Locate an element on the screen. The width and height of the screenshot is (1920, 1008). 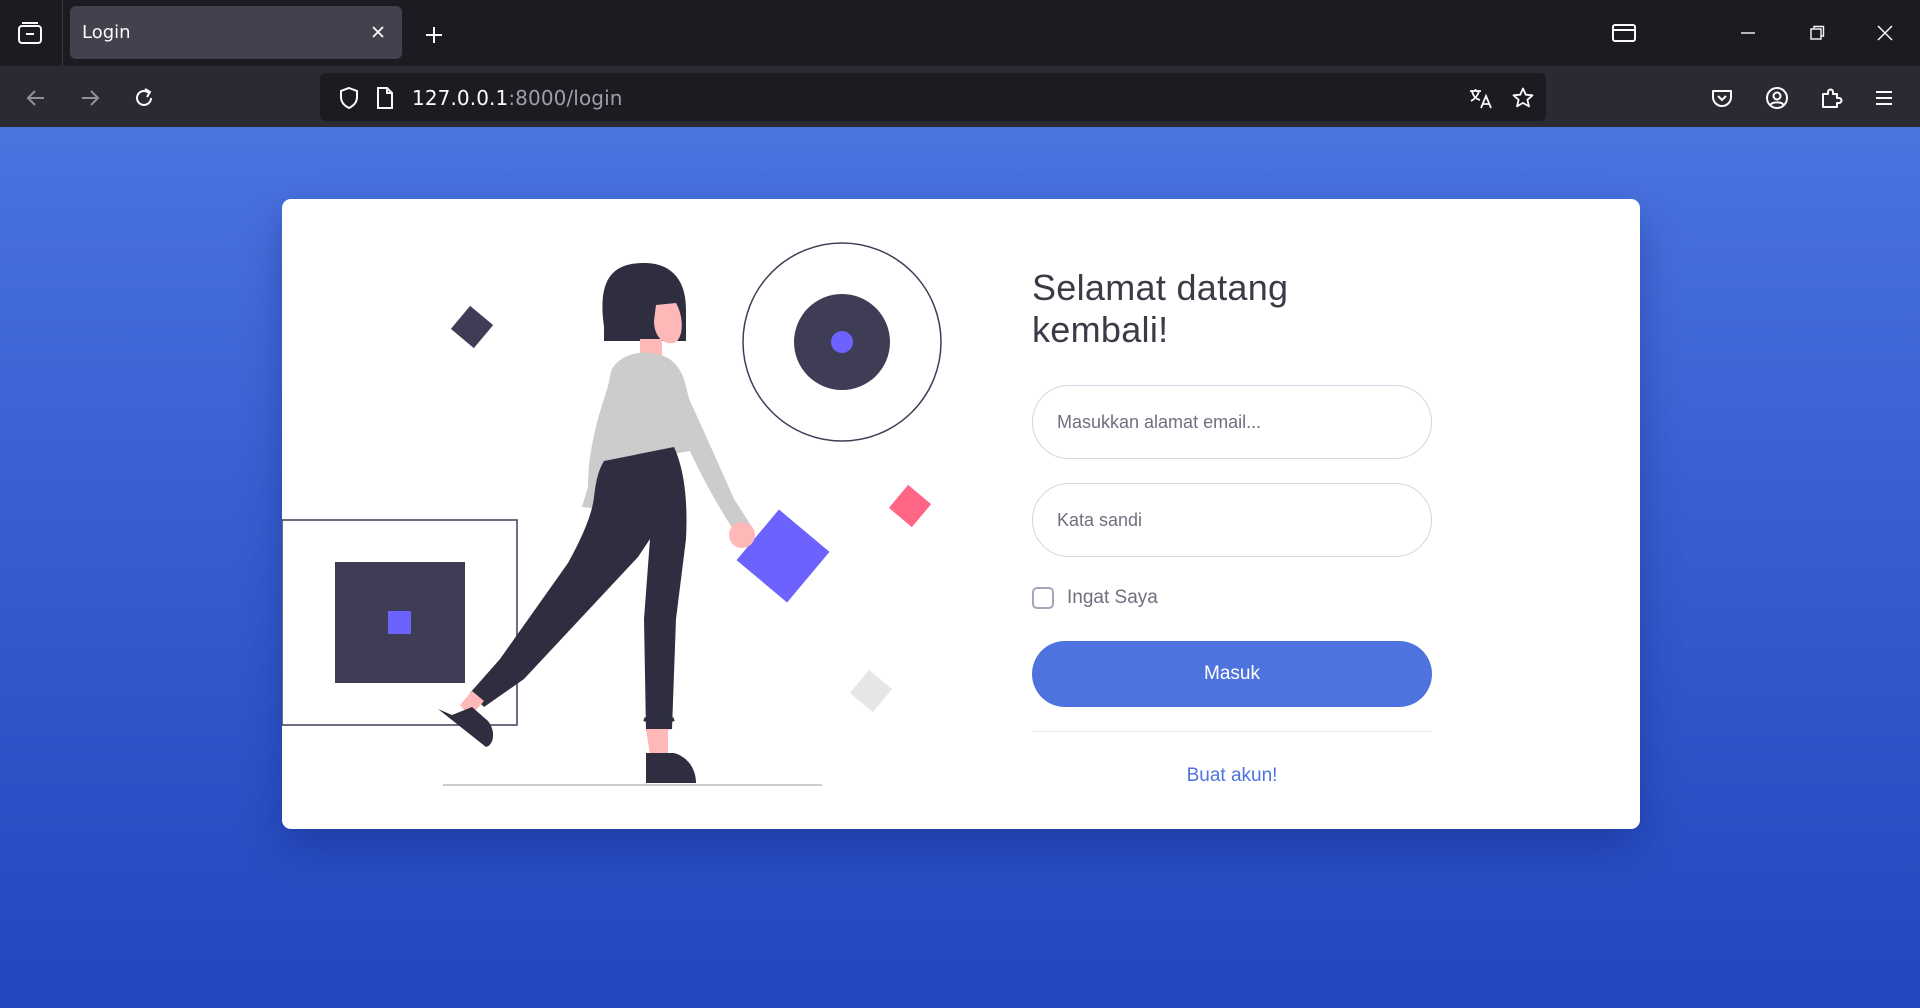
url-path: :8000/login is located at coordinates (565, 98).